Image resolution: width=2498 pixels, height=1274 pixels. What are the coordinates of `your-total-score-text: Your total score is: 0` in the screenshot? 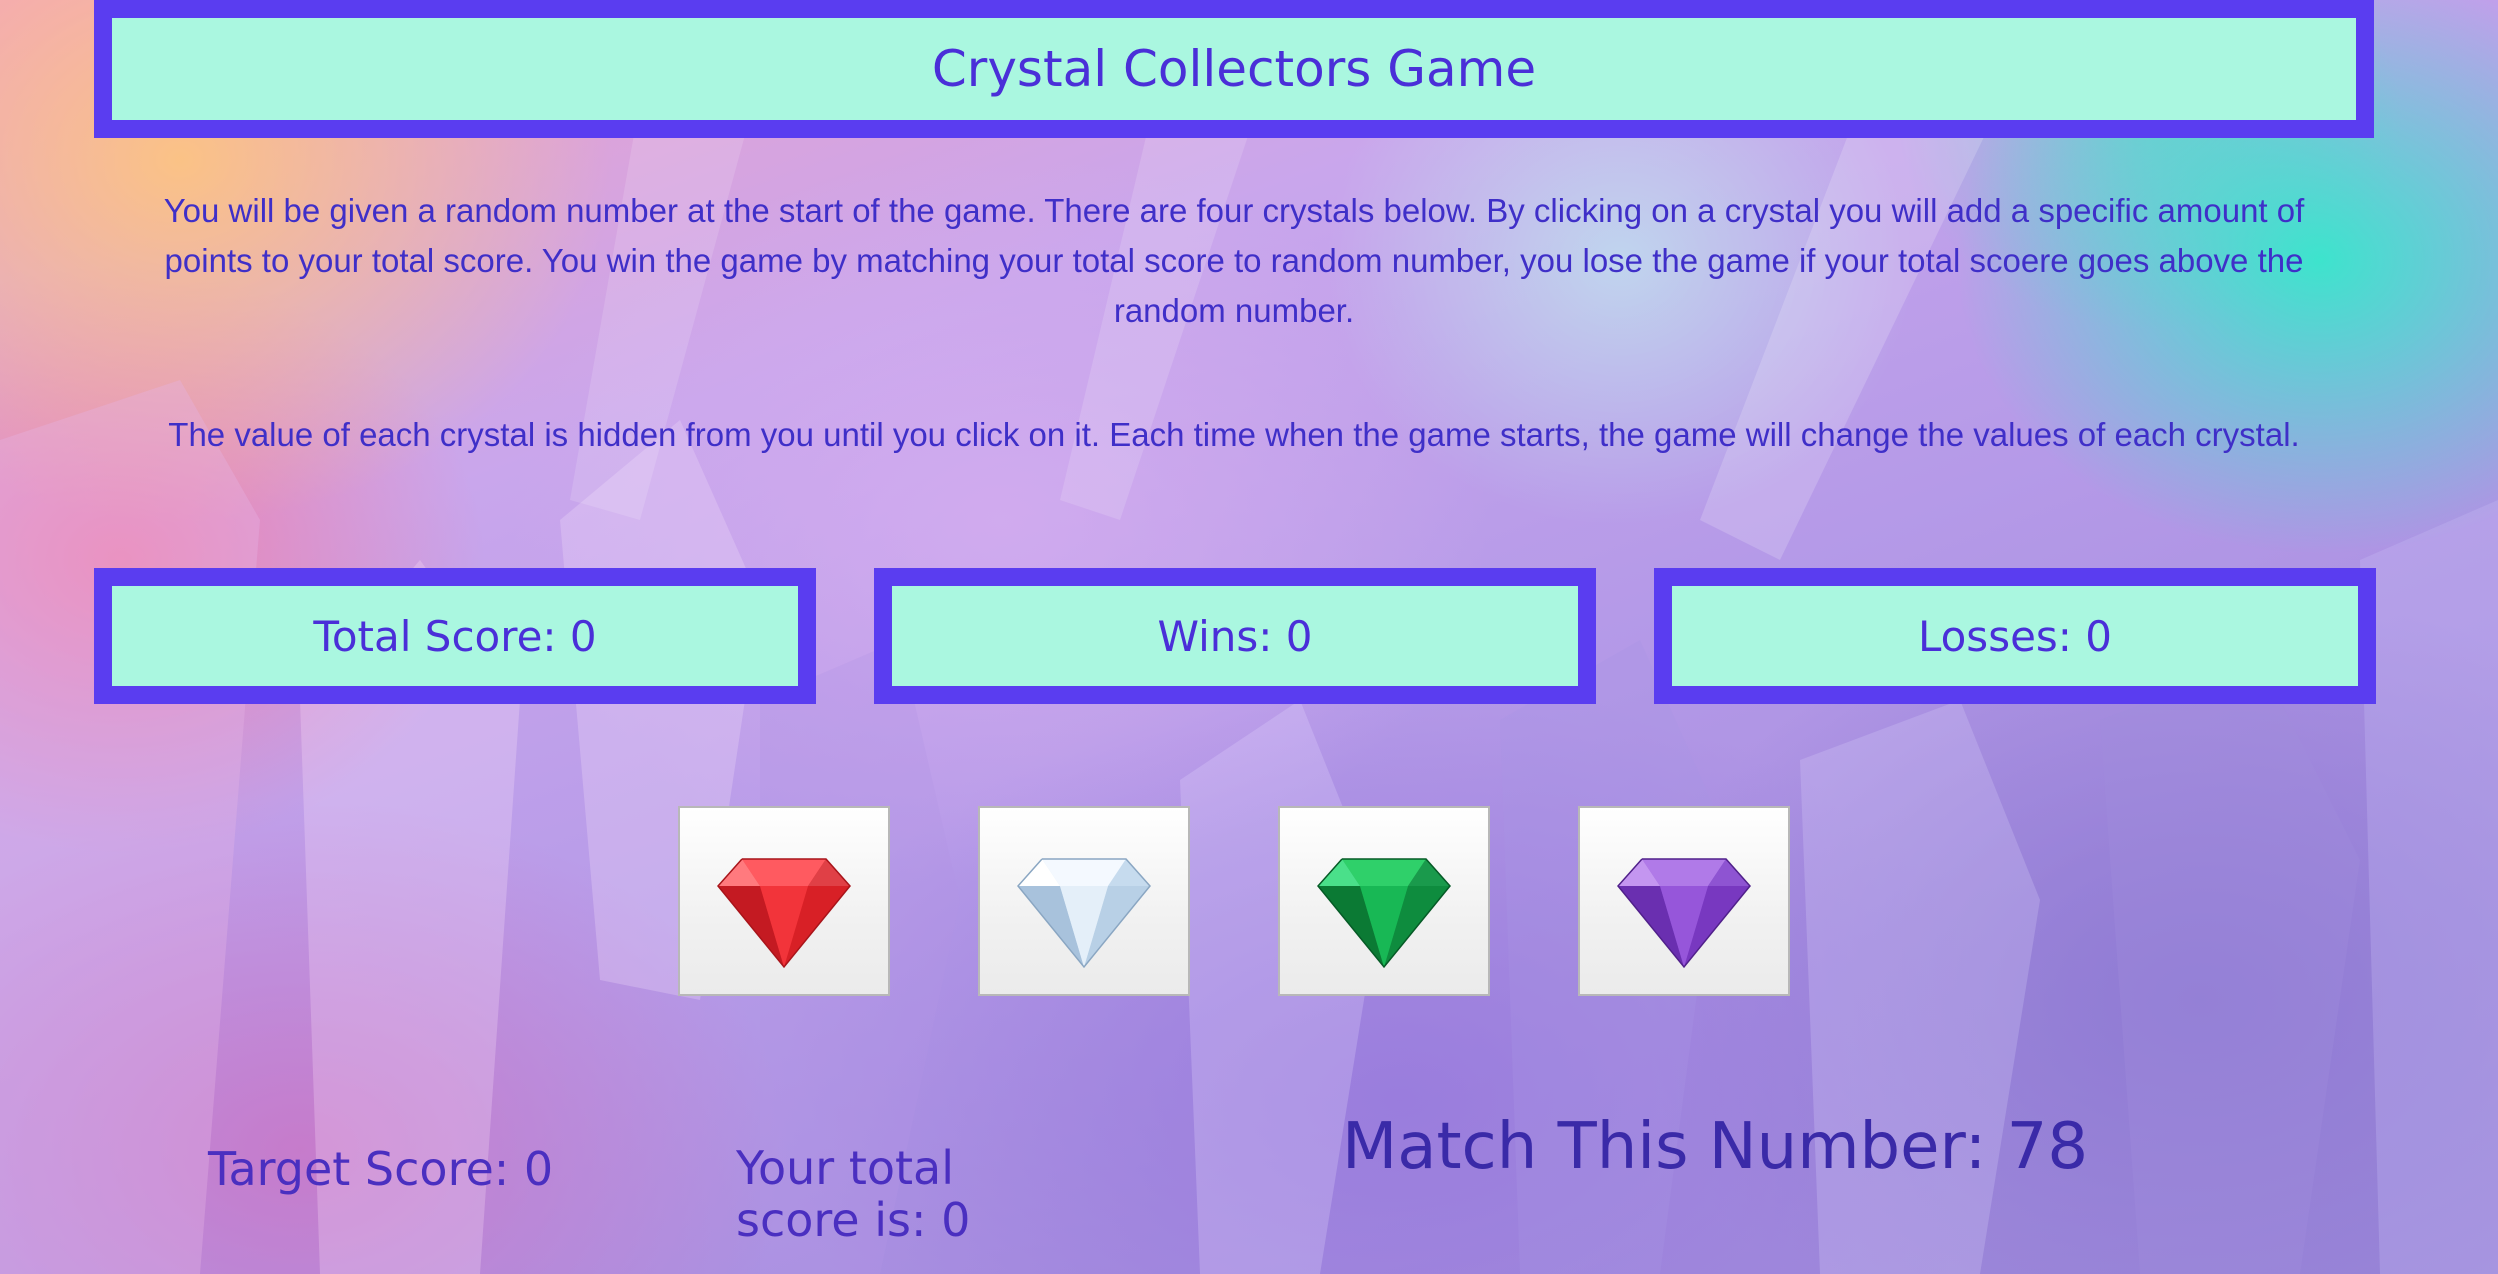 It's located at (853, 1194).